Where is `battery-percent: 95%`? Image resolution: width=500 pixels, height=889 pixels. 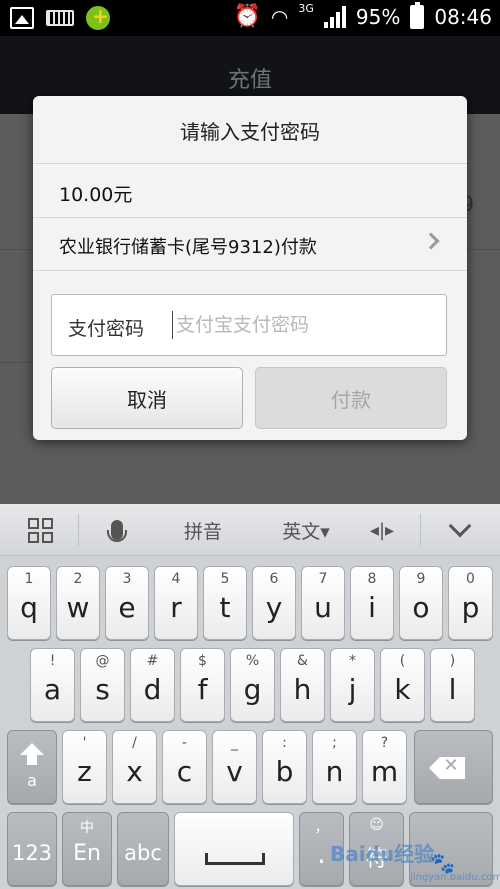
battery-percent: 95% is located at coordinates (378, 16).